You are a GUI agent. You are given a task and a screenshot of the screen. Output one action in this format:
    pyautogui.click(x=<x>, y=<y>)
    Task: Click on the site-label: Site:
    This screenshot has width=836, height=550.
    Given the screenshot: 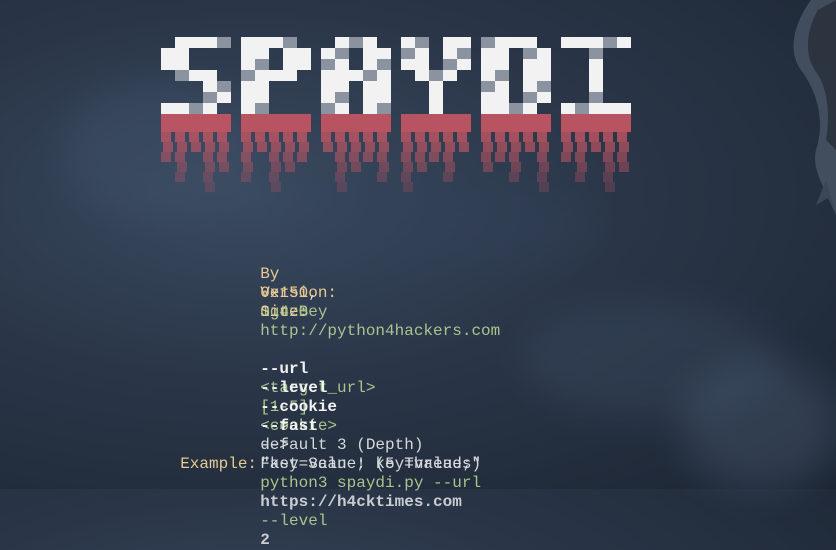 What is the action you would take?
    pyautogui.click(x=284, y=312)
    